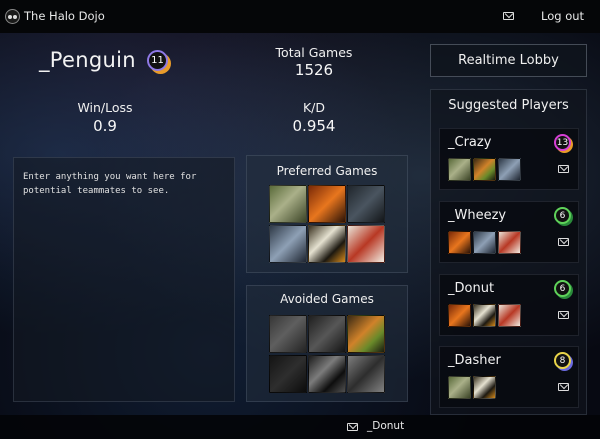  I want to click on avoided-games-panel: Avoided Games, so click(327, 343).